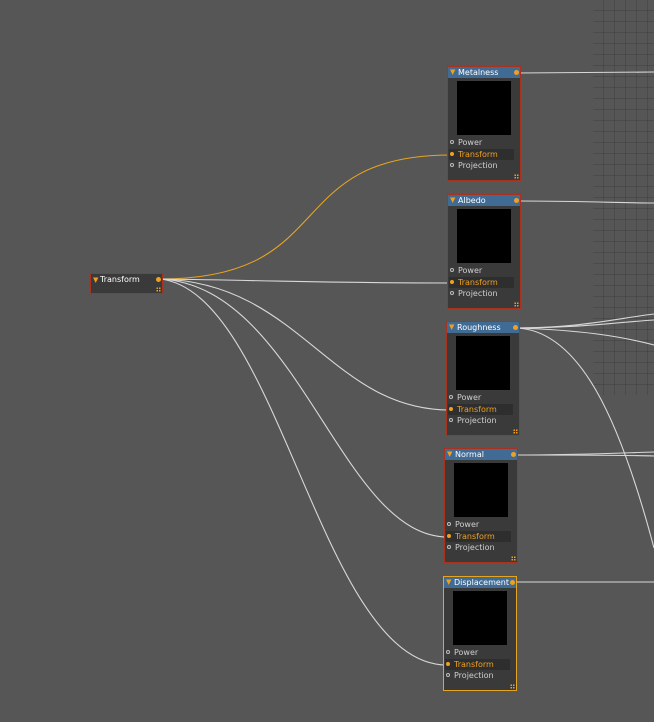 This screenshot has height=722, width=654. I want to click on node-roughness: ▼ Roughness Power Transform Projection, so click(483, 378).